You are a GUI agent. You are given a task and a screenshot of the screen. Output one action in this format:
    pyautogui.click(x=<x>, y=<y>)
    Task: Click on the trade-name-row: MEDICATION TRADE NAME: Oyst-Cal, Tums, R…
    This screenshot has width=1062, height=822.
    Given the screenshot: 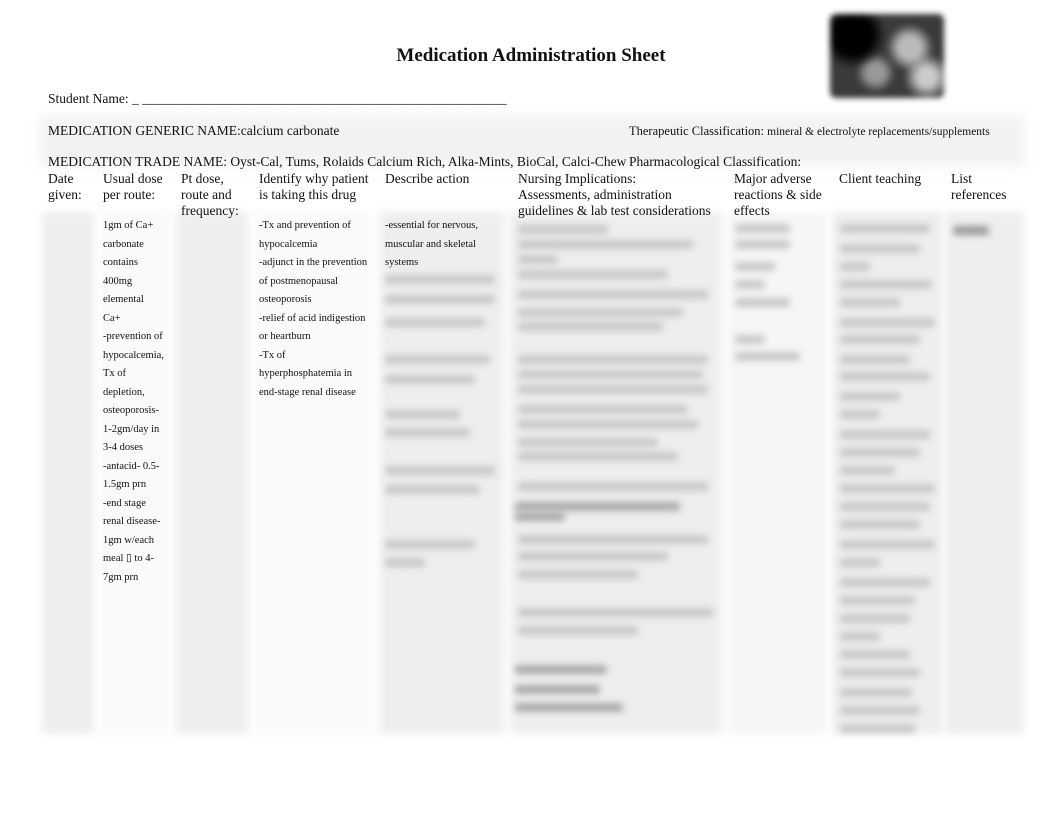 What is the action you would take?
    pyautogui.click(x=337, y=162)
    